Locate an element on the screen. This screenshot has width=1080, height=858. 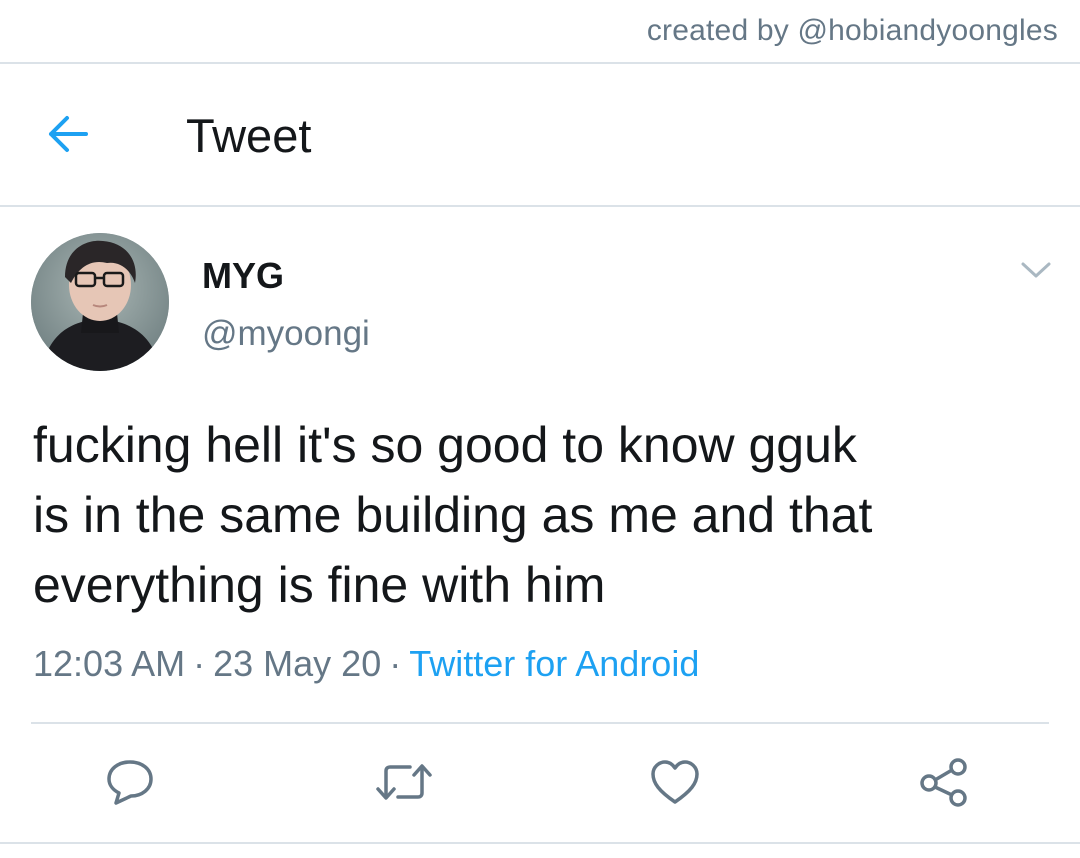
chevron-down-icon is located at coordinates (1036, 270).